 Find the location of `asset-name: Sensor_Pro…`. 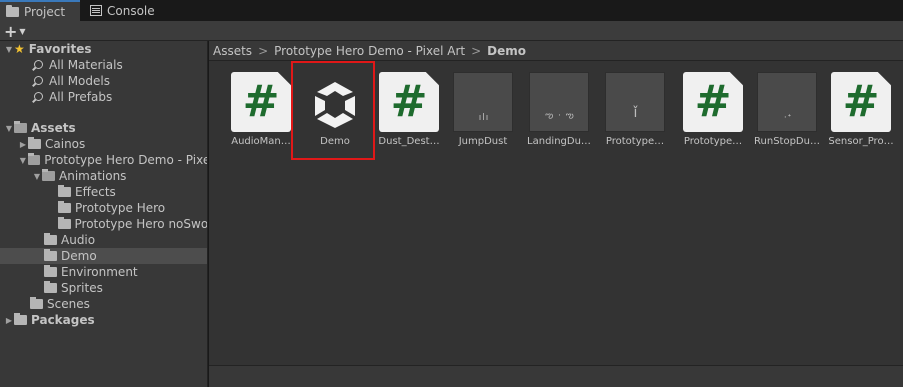

asset-name: Sensor_Pro… is located at coordinates (861, 141).